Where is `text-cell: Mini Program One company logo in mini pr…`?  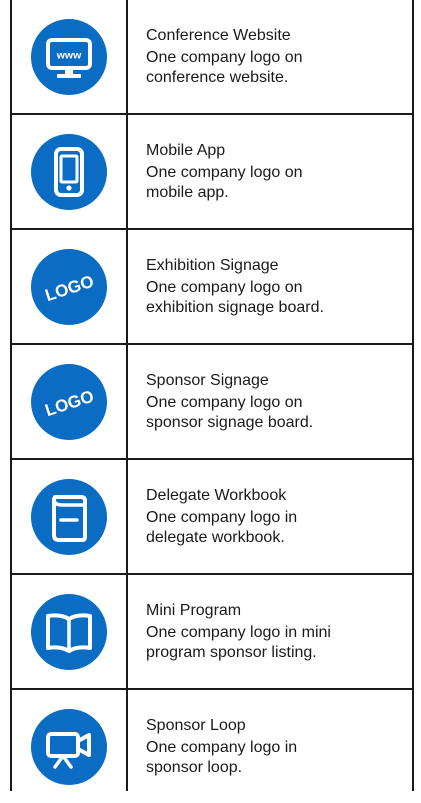
text-cell: Mini Program One company logo in mini pr… is located at coordinates (277, 631).